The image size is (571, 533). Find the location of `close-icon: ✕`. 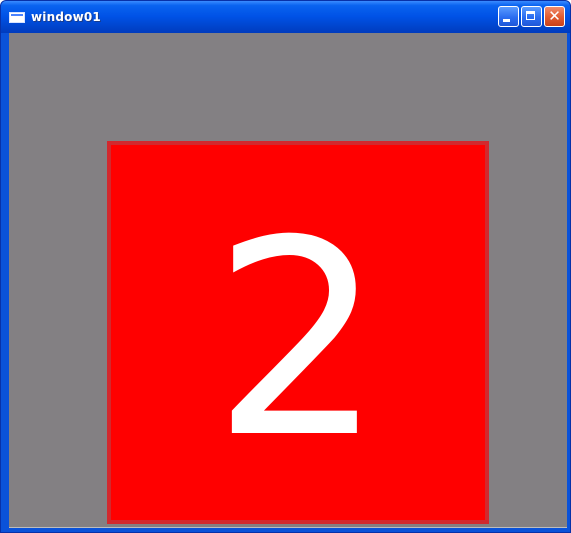

close-icon: ✕ is located at coordinates (554, 16).